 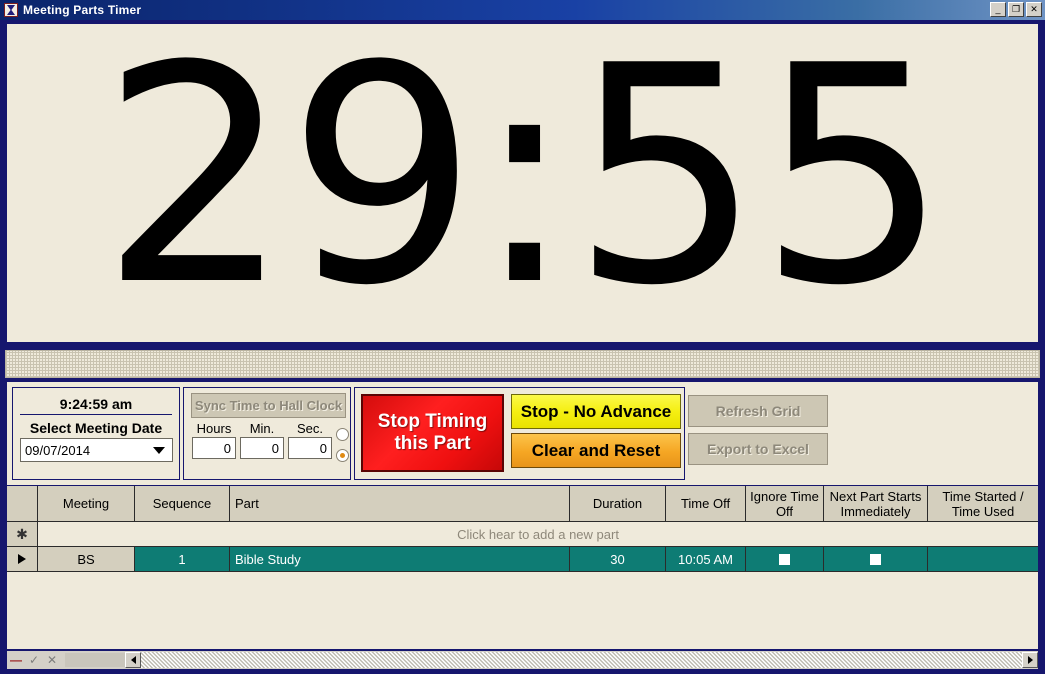 What do you see at coordinates (214, 428) in the screenshot?
I see `hours-label: Hours` at bounding box center [214, 428].